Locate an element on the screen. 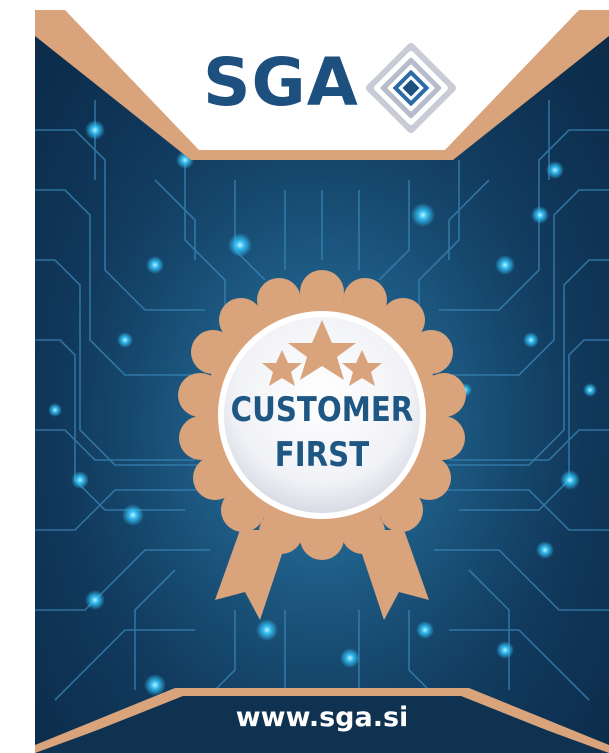 The height and width of the screenshot is (753, 609). website-url: www.sga.si is located at coordinates (322, 717).